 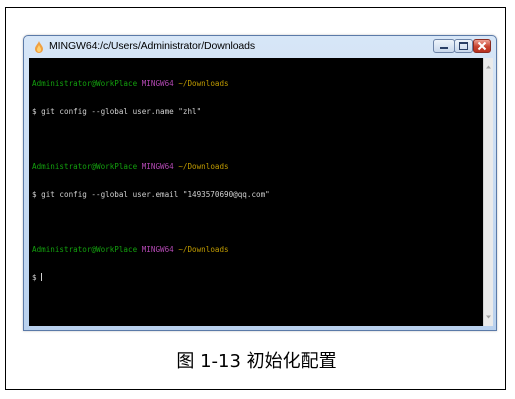 What do you see at coordinates (42, 276) in the screenshot?
I see `text-cursor` at bounding box center [42, 276].